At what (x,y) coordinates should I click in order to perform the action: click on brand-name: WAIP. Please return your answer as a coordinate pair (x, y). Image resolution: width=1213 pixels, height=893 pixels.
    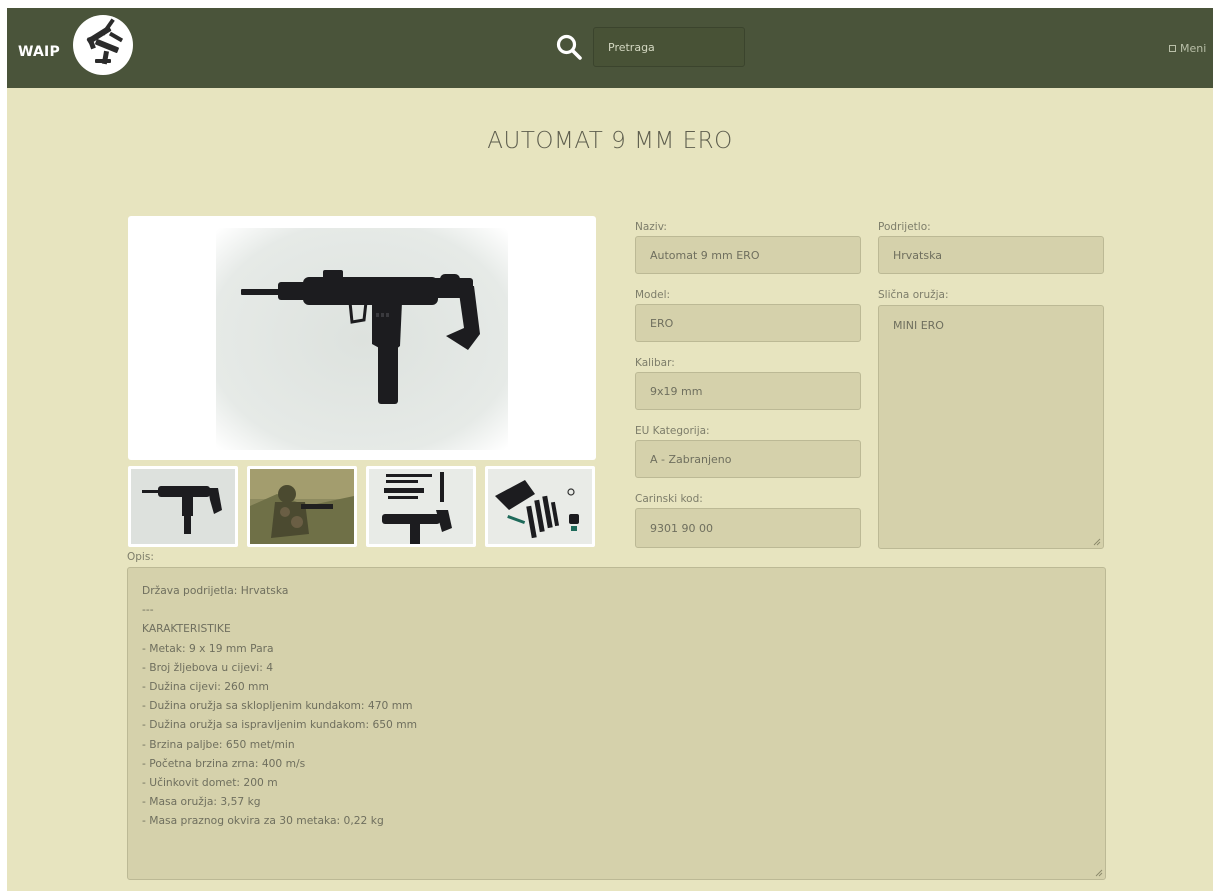
    Looking at the image, I should click on (39, 52).